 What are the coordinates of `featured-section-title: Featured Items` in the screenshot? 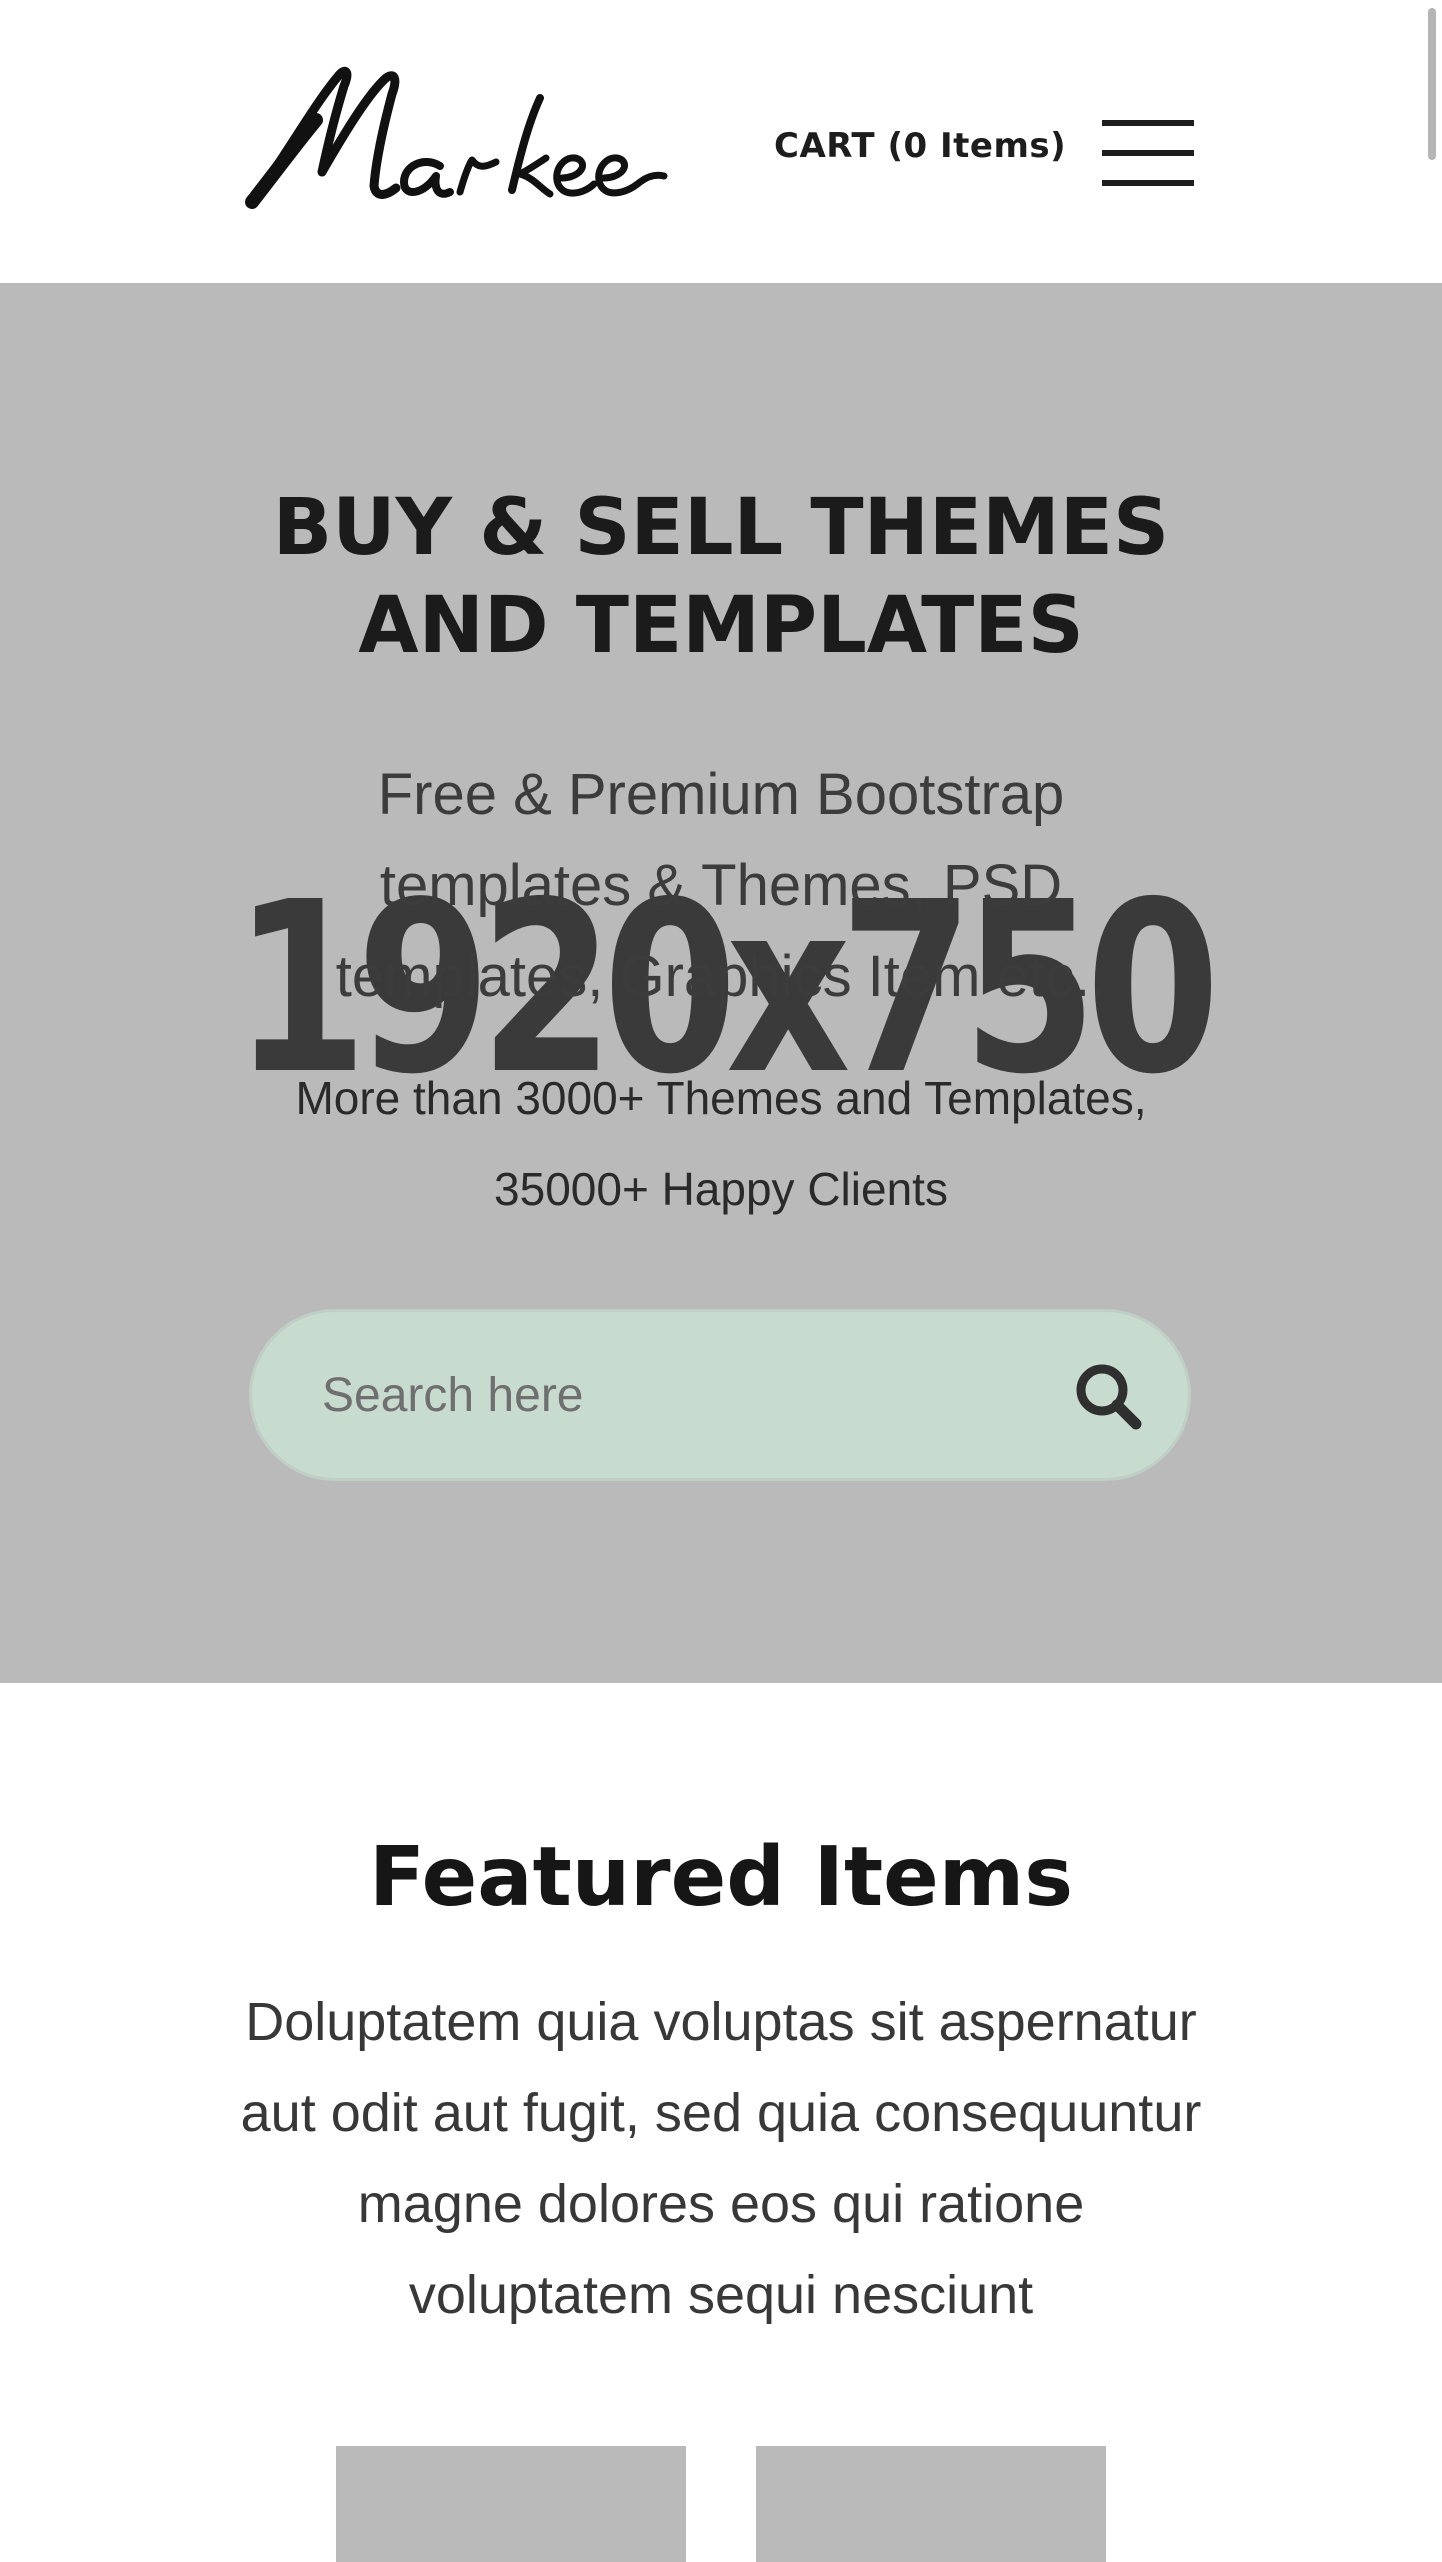 It's located at (721, 1877).